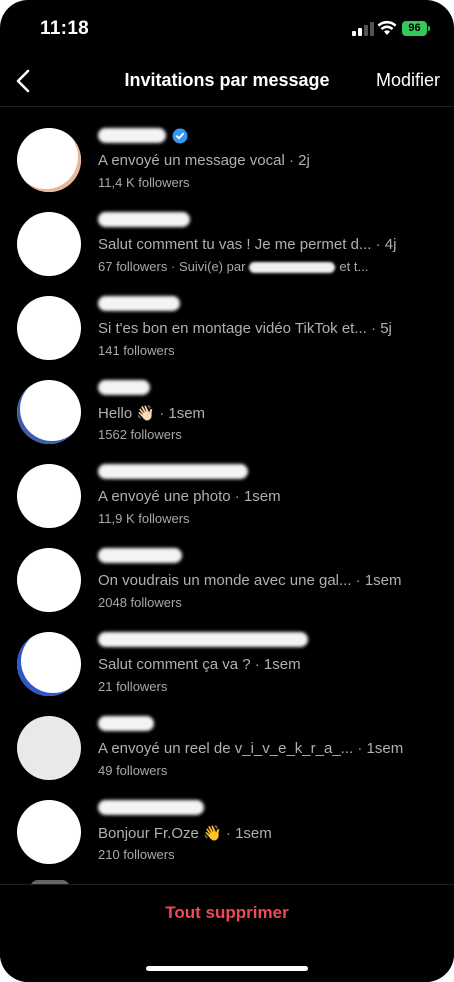  Describe the element at coordinates (180, 136) in the screenshot. I see `verified-badge-icon` at that location.